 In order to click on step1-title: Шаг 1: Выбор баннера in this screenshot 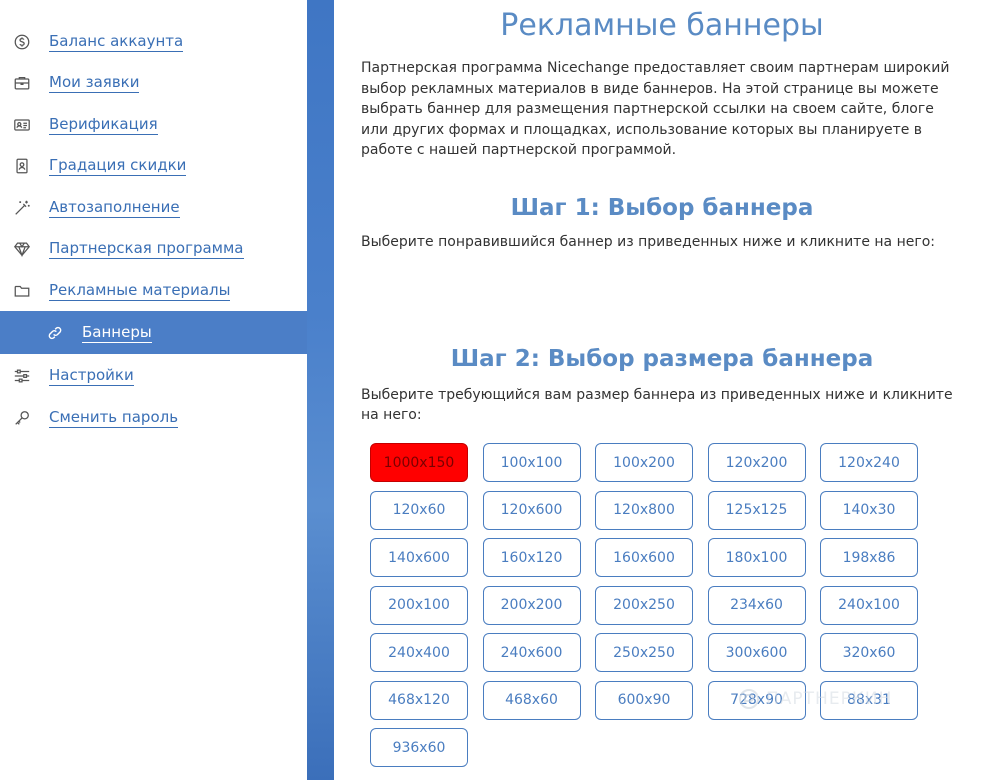, I will do `click(662, 208)`.